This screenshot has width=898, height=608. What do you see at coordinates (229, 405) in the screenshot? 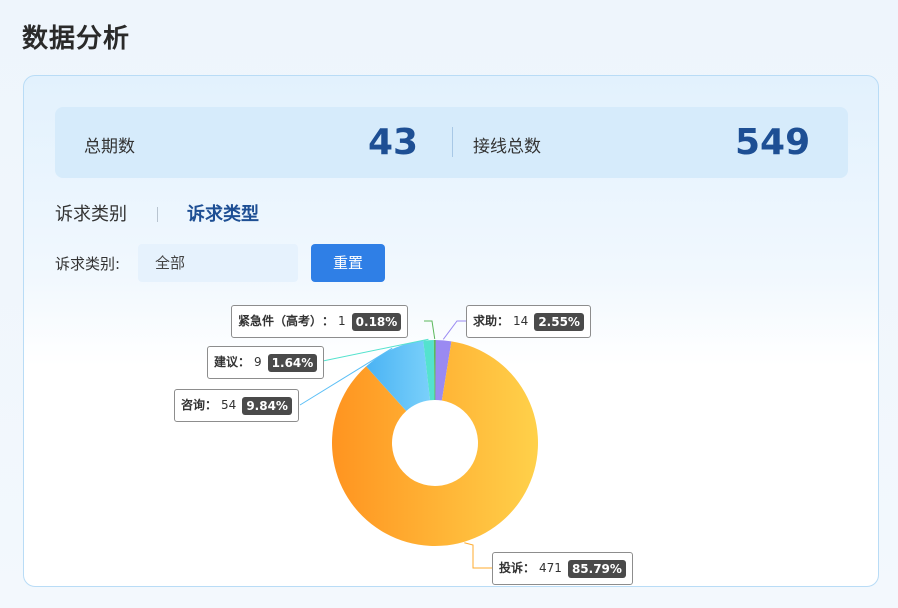
I see `slice-value: 54` at bounding box center [229, 405].